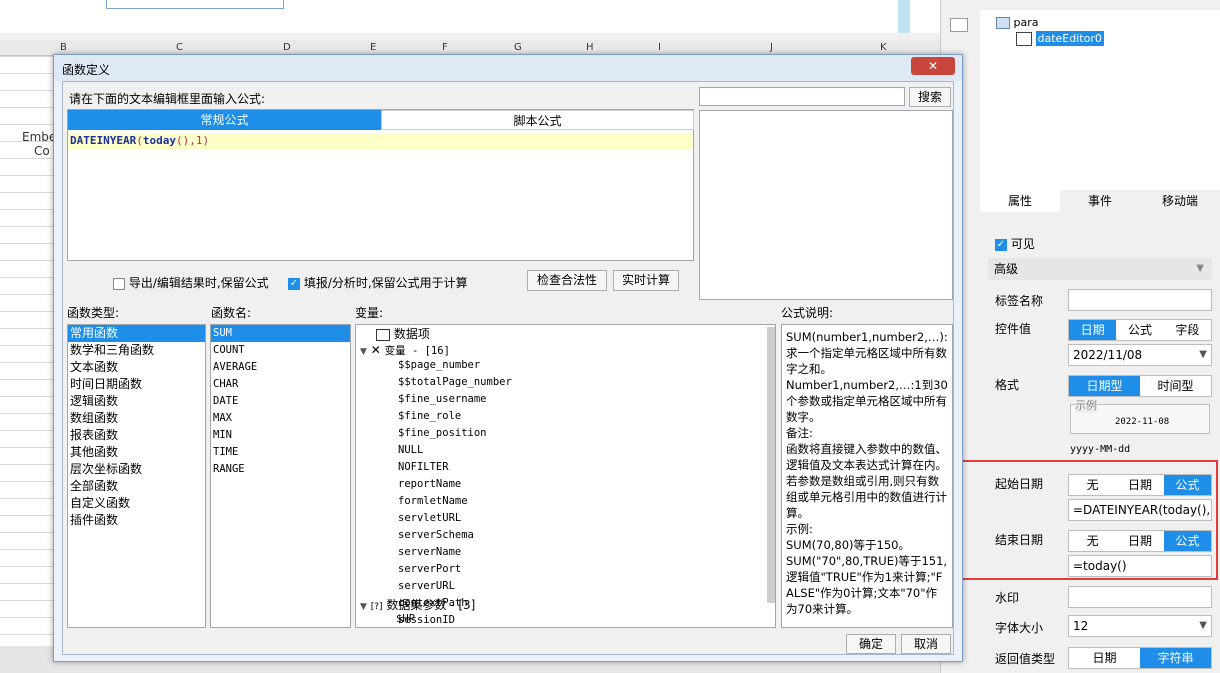 The height and width of the screenshot is (673, 1220). Describe the element at coordinates (537, 120) in the screenshot. I see `tab-script-formula: 脚本公式` at that location.